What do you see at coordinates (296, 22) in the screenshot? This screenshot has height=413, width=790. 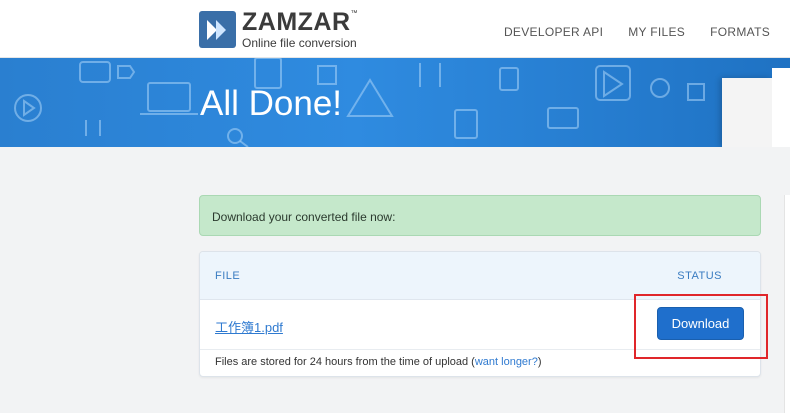 I see `brand-name: ZAMZAR` at bounding box center [296, 22].